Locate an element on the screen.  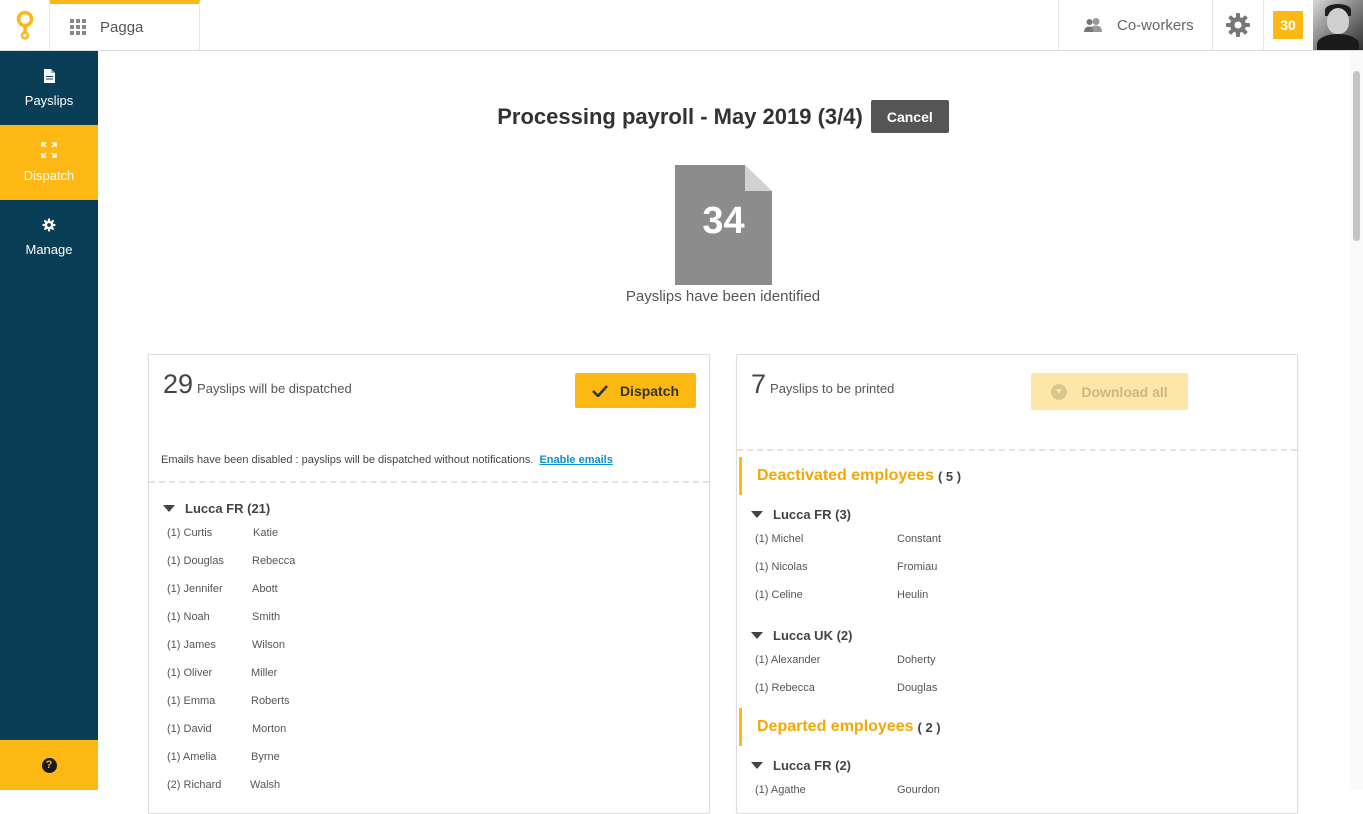
group-toggle-lucca-fr: Lucca FR (3) is located at coordinates (801, 514).